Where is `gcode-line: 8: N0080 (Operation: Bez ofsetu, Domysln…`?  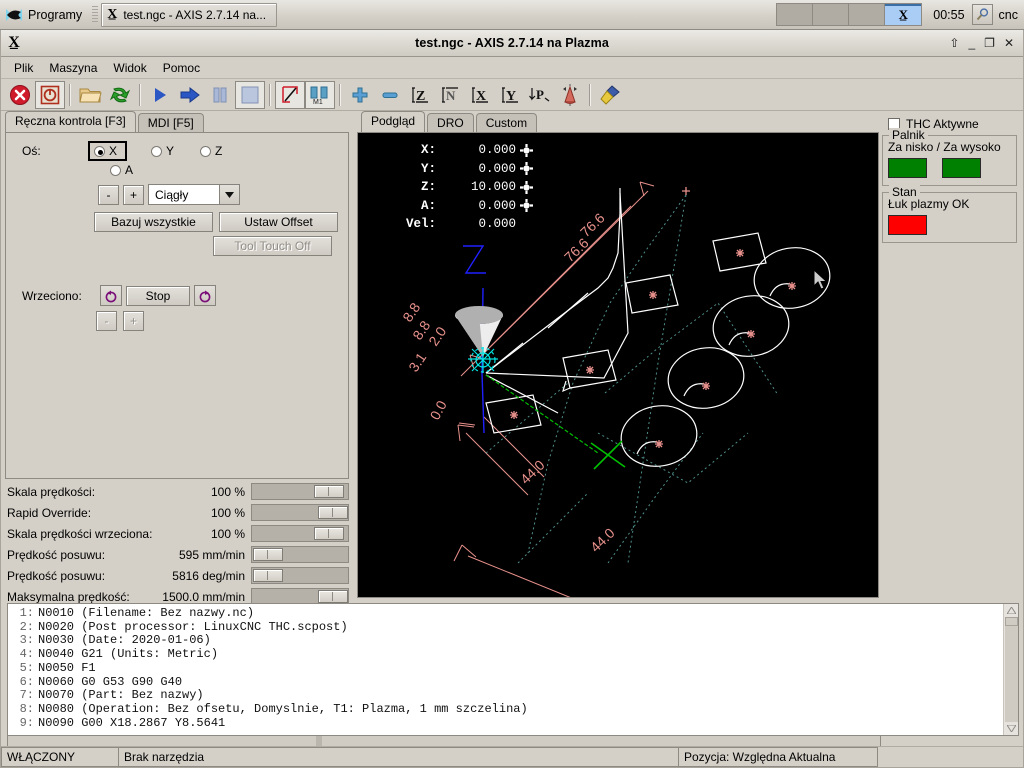
gcode-line: 8: N0080 (Operation: Bez ofsetu, Domysln… is located at coordinates (507, 709).